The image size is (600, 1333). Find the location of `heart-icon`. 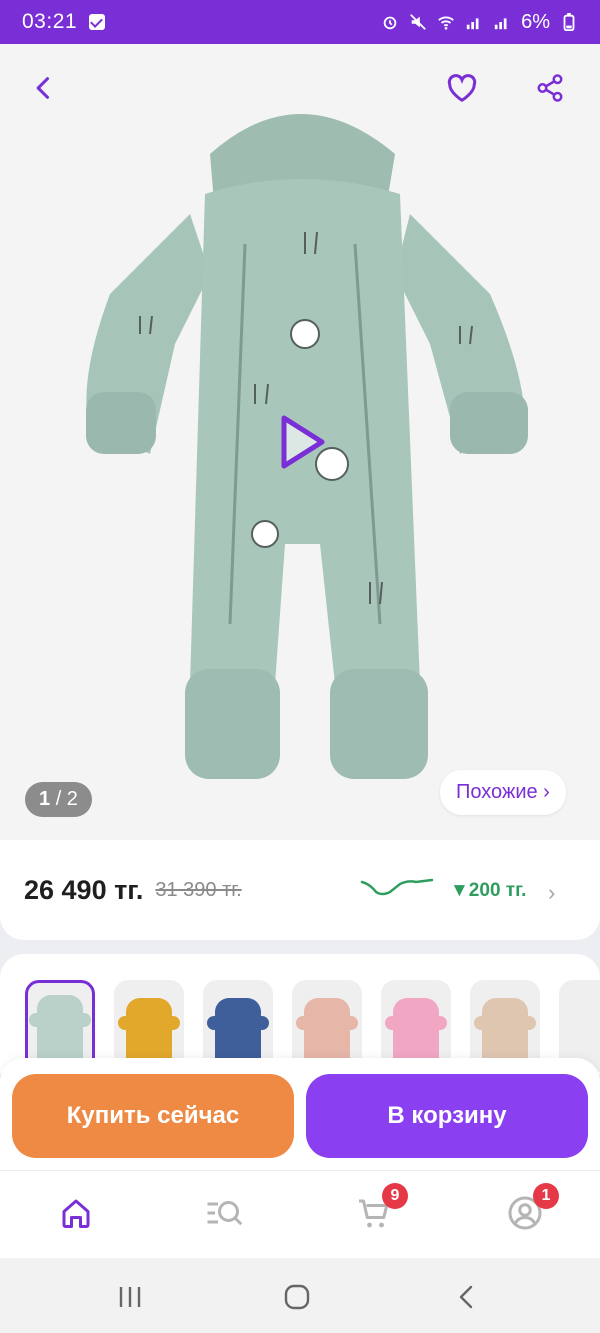

heart-icon is located at coordinates (462, 88).